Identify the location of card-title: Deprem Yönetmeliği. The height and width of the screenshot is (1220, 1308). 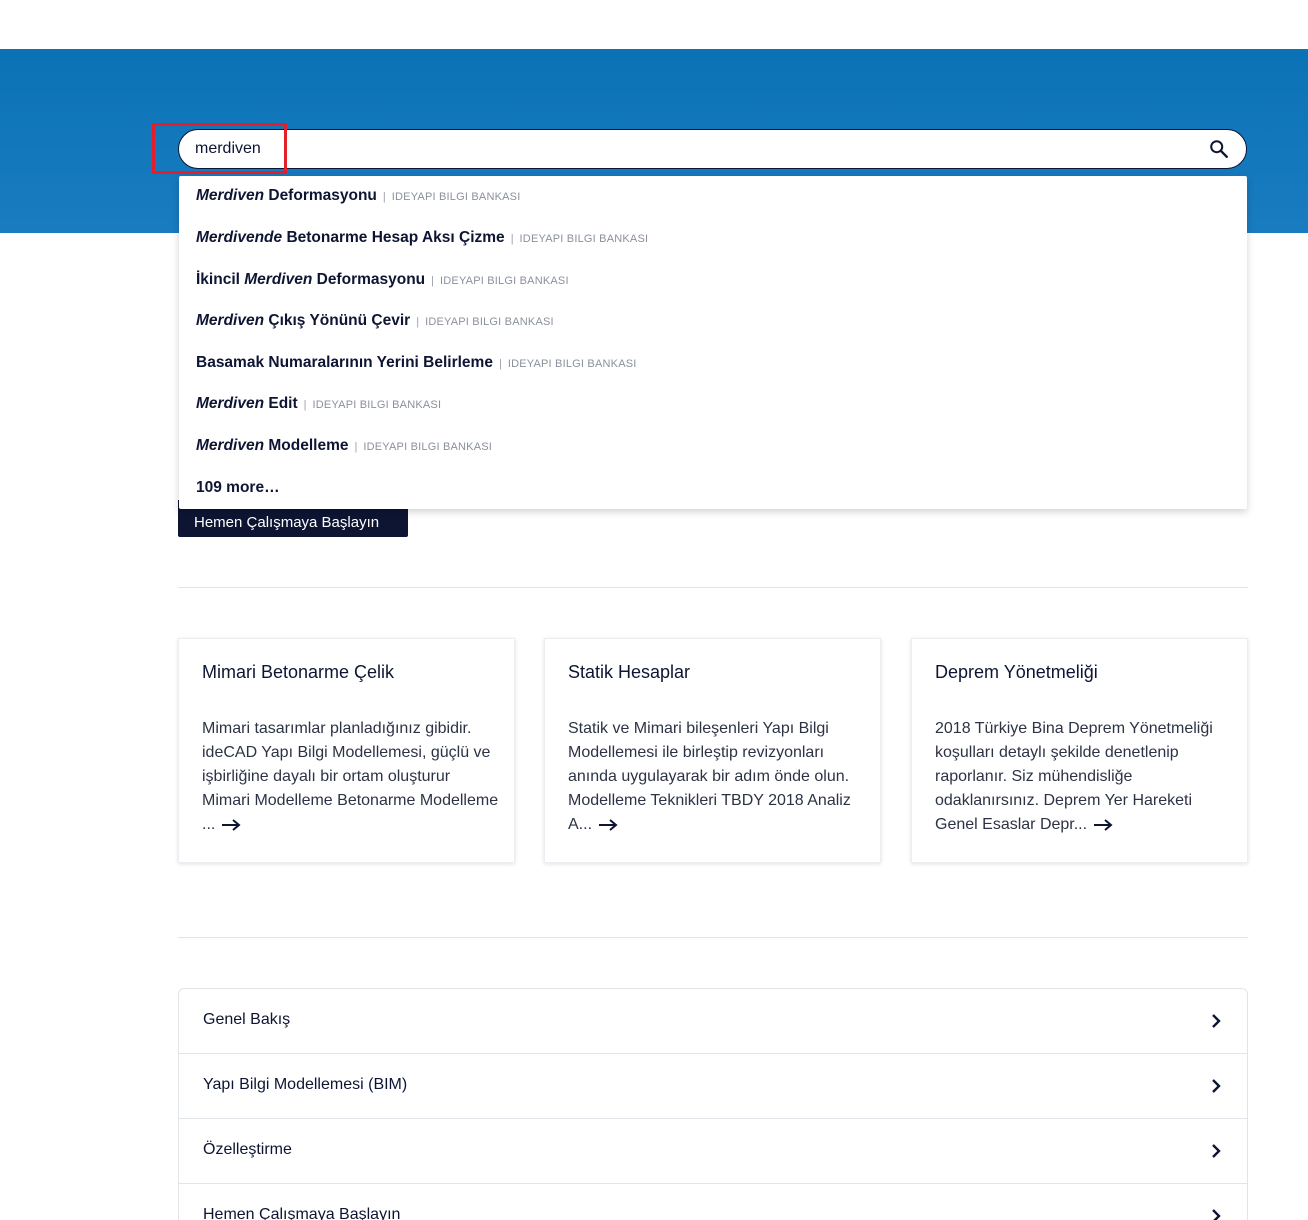
(1016, 672).